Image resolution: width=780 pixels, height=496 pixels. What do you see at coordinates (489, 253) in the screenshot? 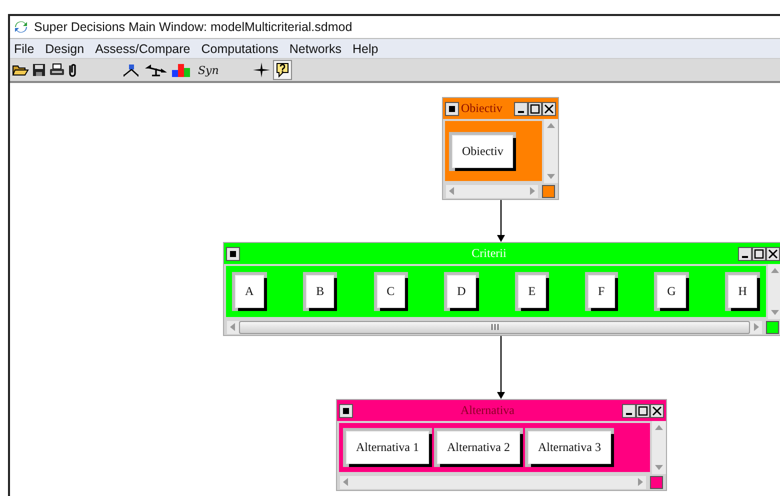
I see `cluster-title: Criterii` at bounding box center [489, 253].